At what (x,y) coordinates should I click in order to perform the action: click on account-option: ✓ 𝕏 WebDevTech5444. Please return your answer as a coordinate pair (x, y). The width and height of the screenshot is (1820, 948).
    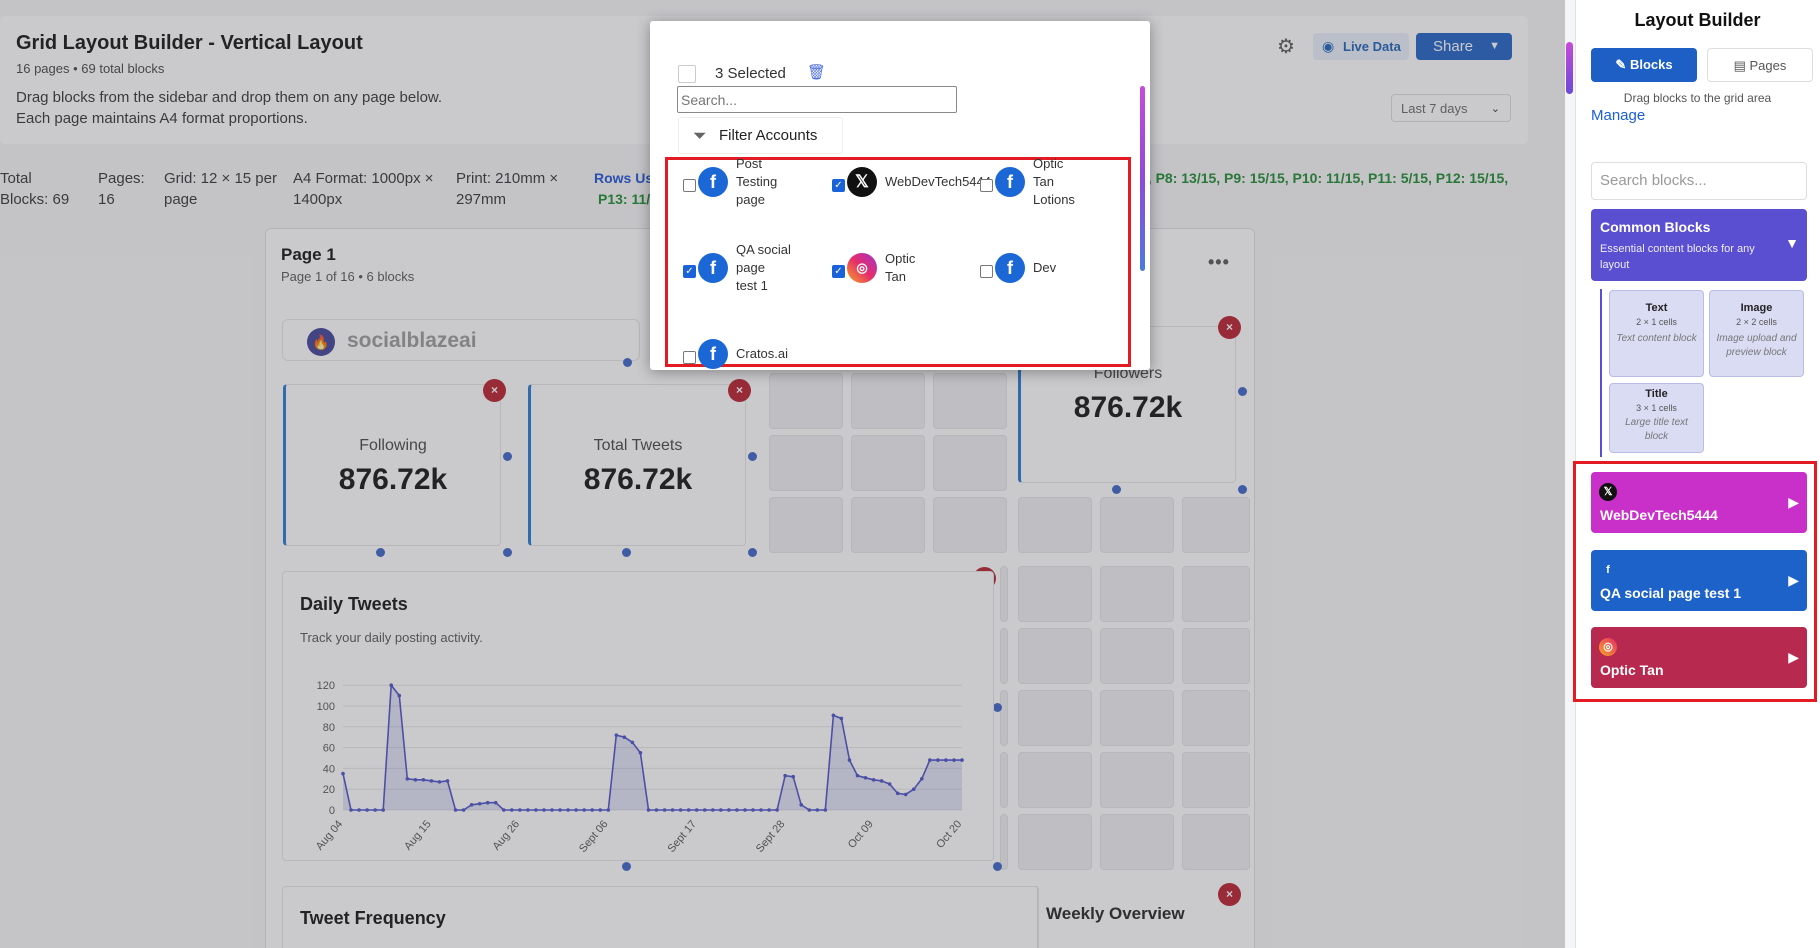
    Looking at the image, I should click on (911, 197).